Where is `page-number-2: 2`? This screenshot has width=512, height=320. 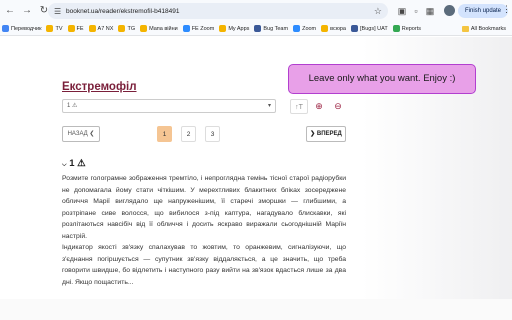 page-number-2: 2 is located at coordinates (188, 134).